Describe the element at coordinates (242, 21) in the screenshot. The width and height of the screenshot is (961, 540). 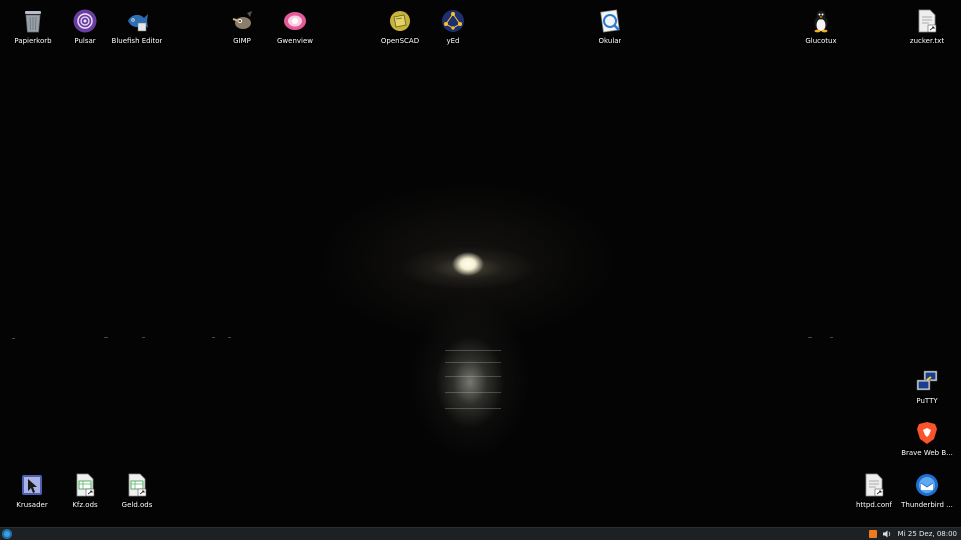
I see `gimp-icon` at that location.